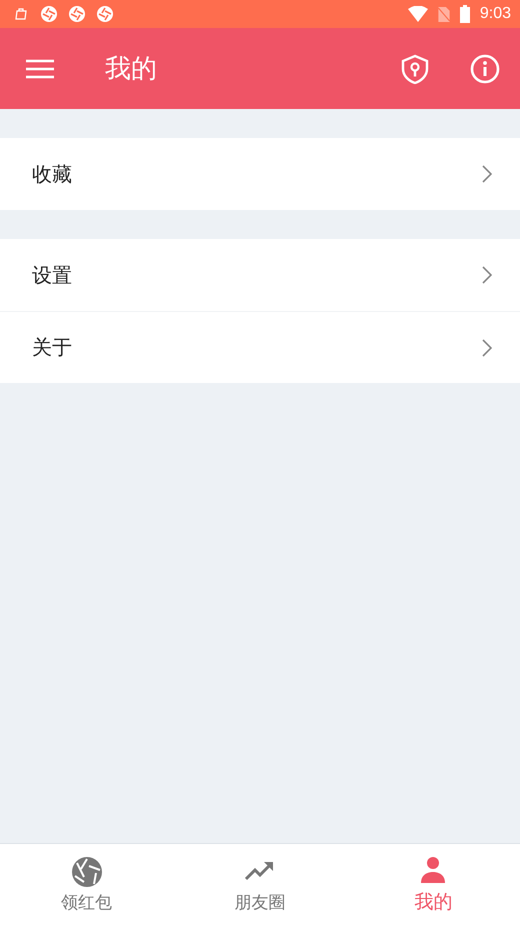 The image size is (520, 926). Describe the element at coordinates (495, 14) in the screenshot. I see `clock-time: 9:03` at that location.